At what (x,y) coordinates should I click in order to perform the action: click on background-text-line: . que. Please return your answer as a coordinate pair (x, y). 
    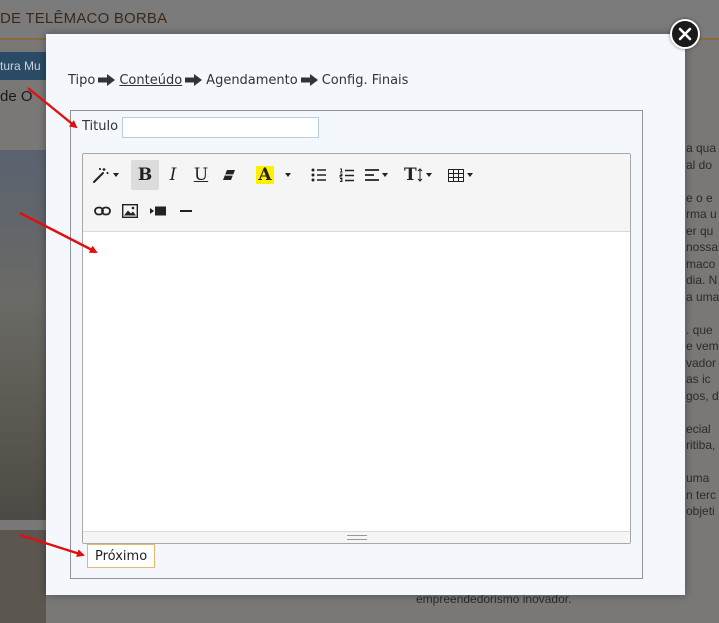
    Looking at the image, I should click on (699, 329).